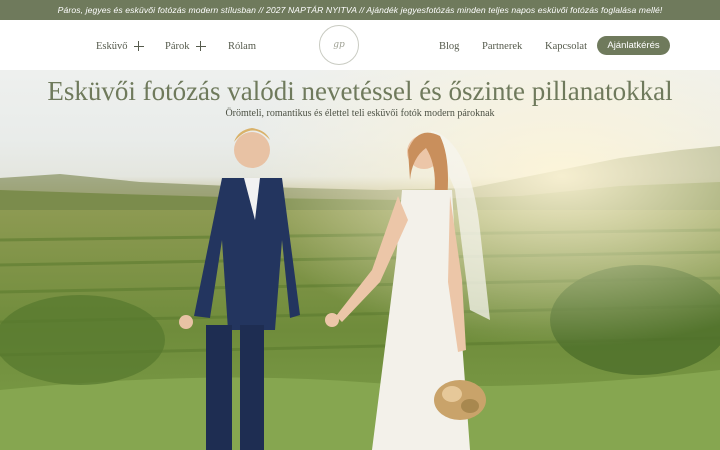 This screenshot has height=450, width=720. I want to click on nav-item-label: Blog, so click(449, 46).